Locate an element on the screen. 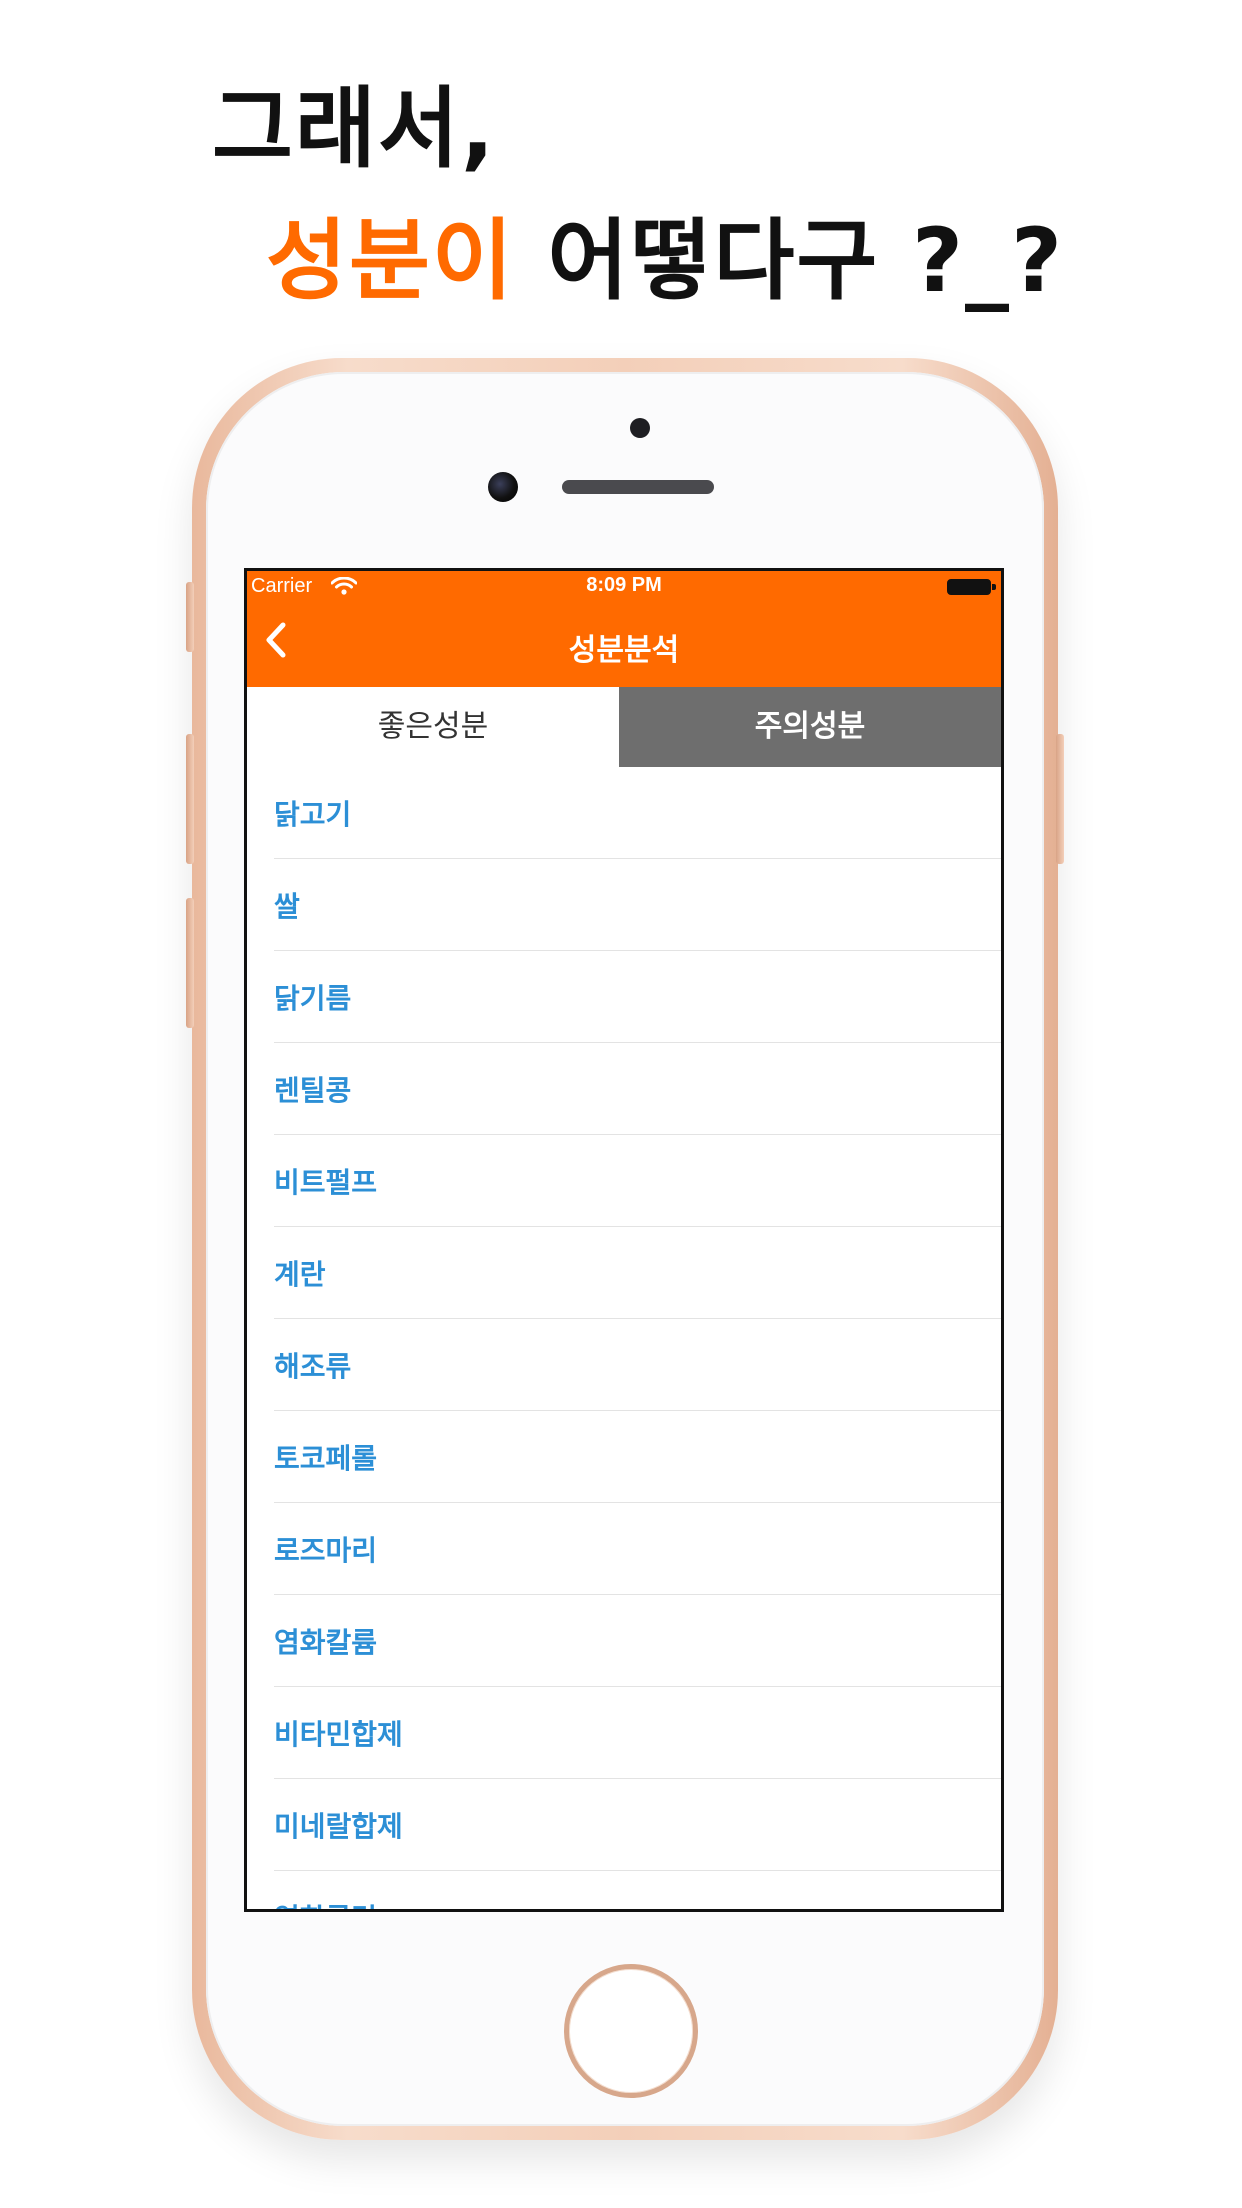  status-bar: Carrier 8:09 PM is located at coordinates (624, 586).